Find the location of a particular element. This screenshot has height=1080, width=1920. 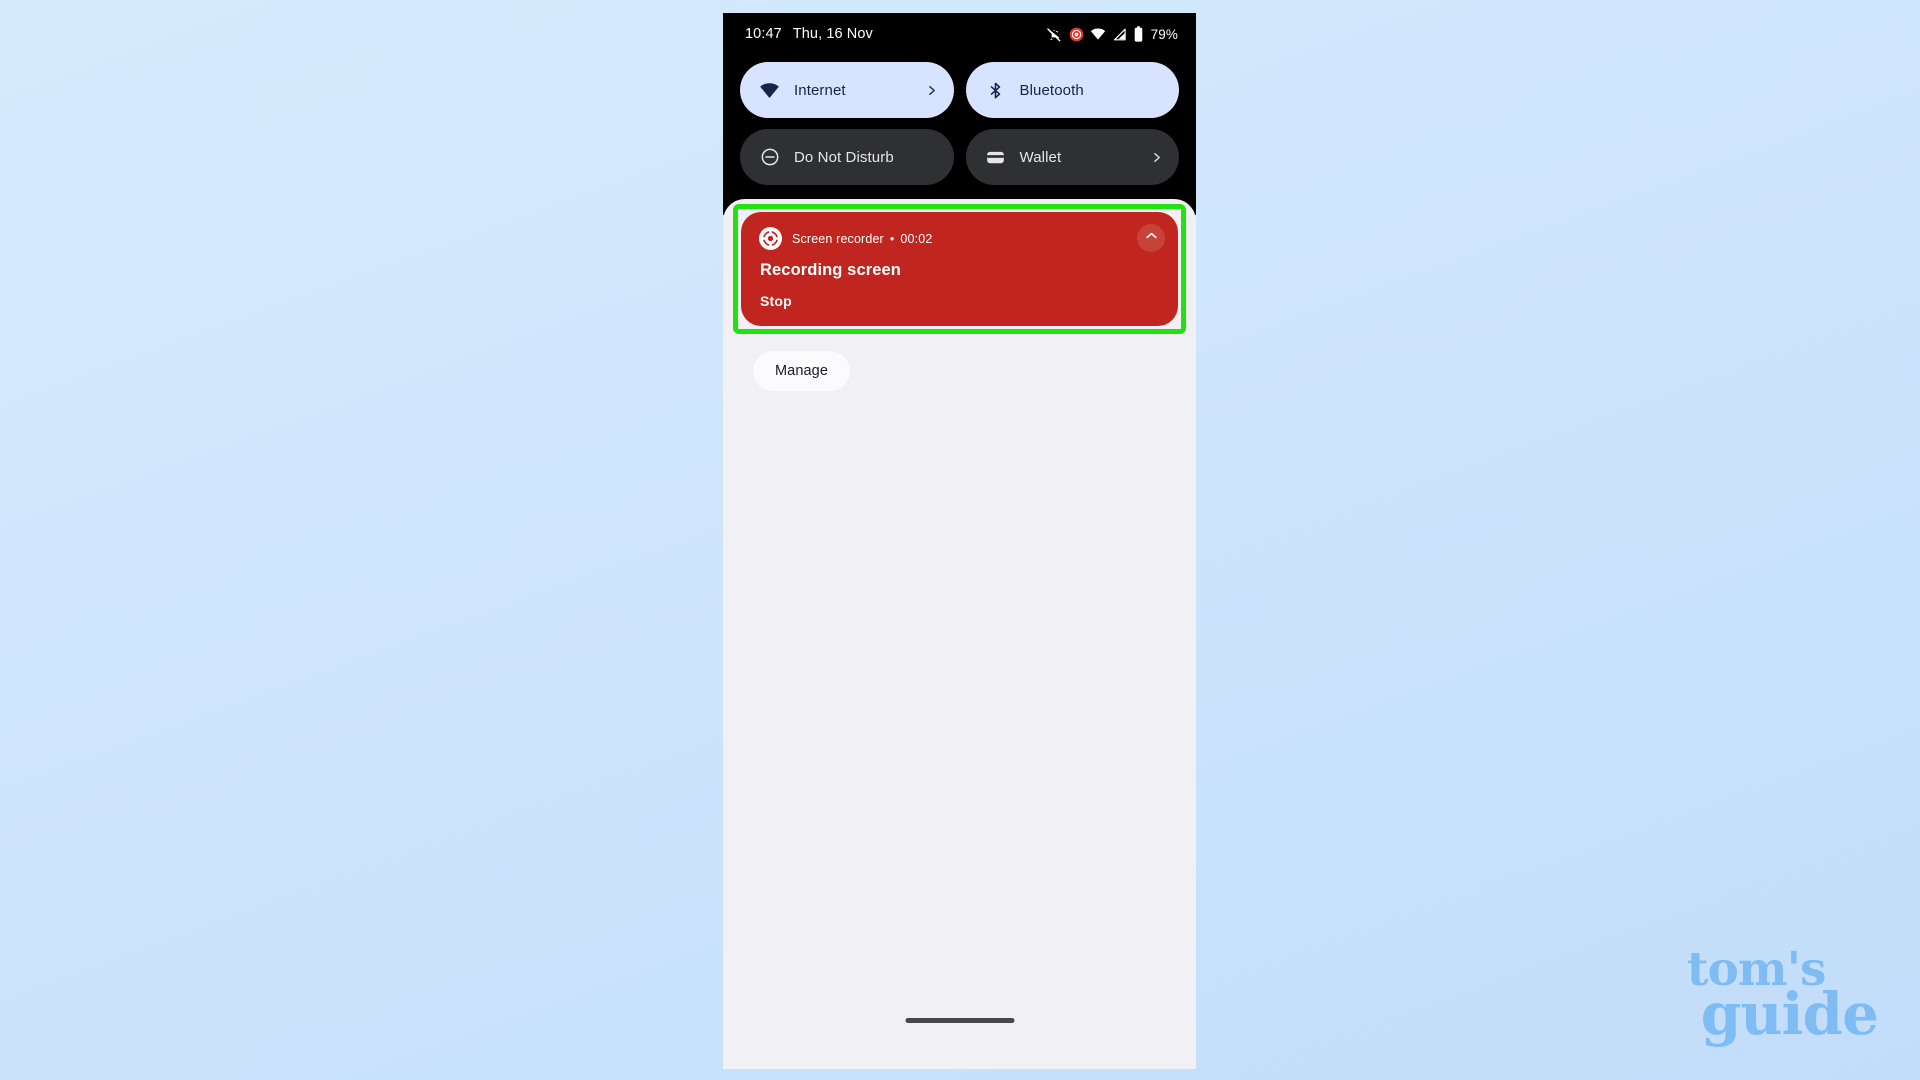

qs-tile-label: Internet is located at coordinates (820, 90).